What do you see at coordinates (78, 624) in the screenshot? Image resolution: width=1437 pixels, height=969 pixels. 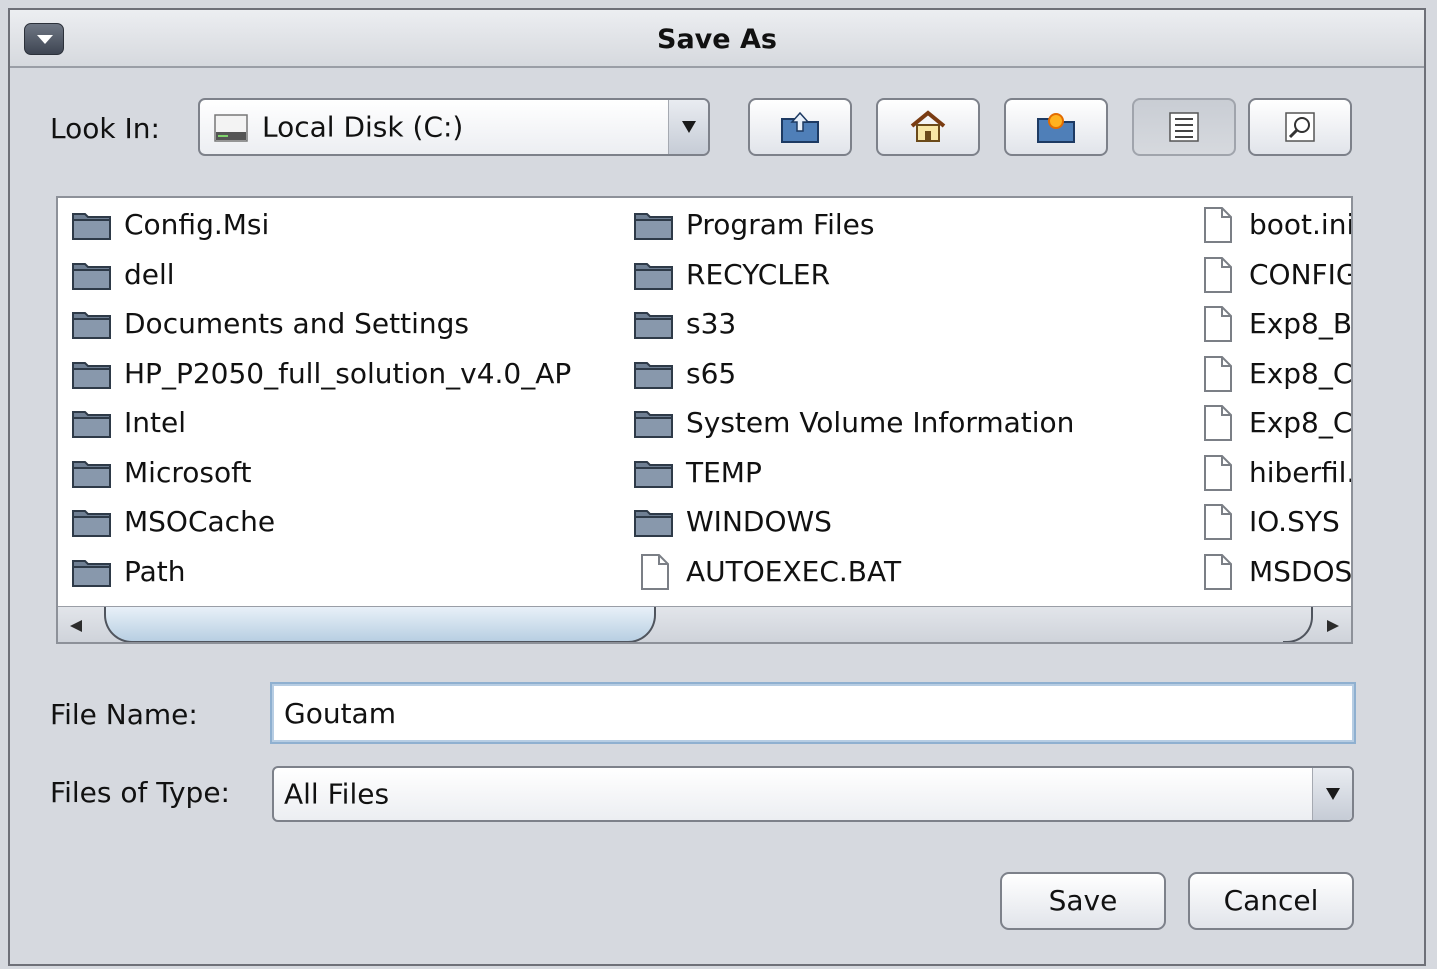 I see `scroll-left-icon` at bounding box center [78, 624].